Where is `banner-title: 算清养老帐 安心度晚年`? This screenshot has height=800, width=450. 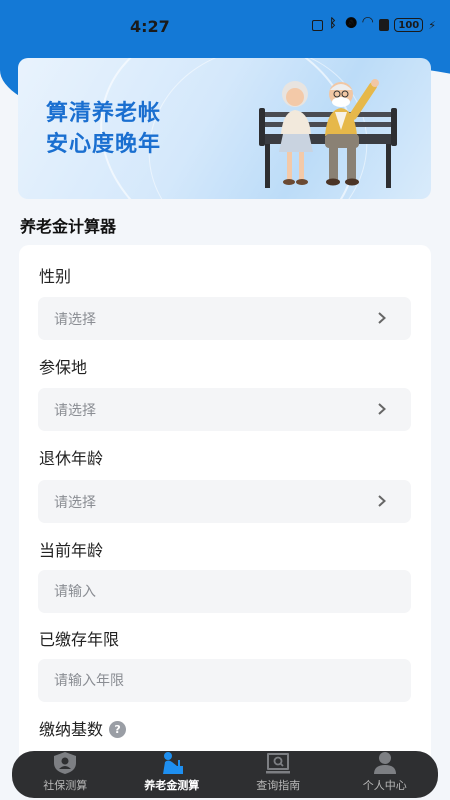 banner-title: 算清养老帐 安心度晚年 is located at coordinates (103, 129).